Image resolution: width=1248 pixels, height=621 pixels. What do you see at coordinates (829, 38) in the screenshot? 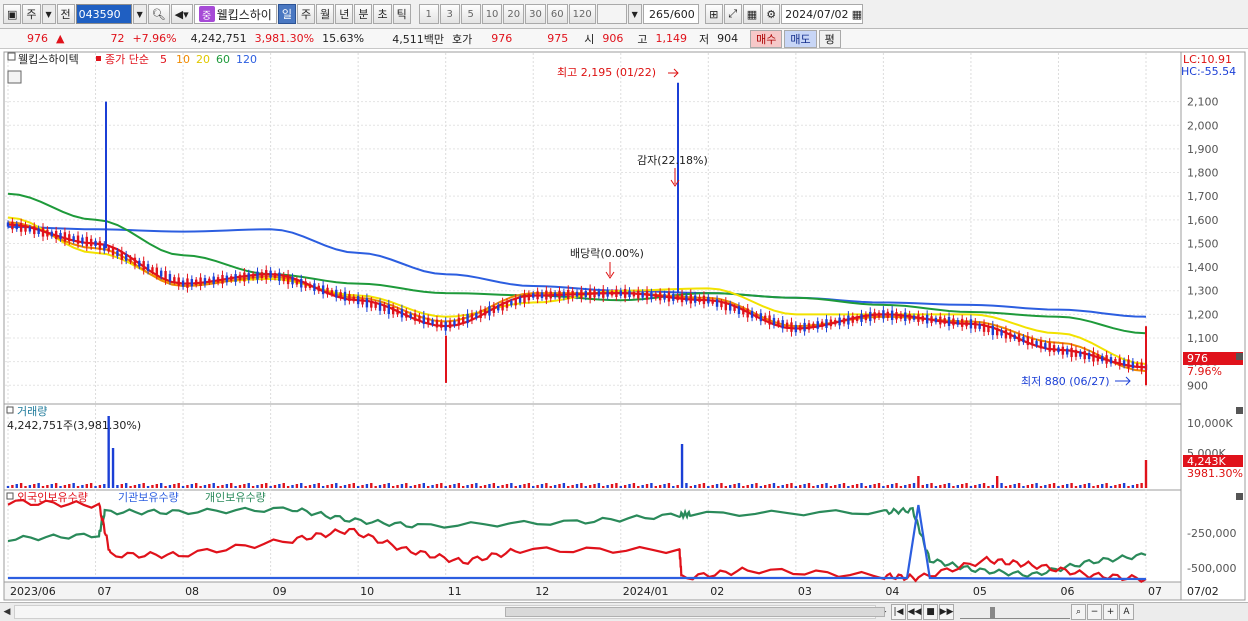
I see `balance-button: 평` at bounding box center [829, 38].